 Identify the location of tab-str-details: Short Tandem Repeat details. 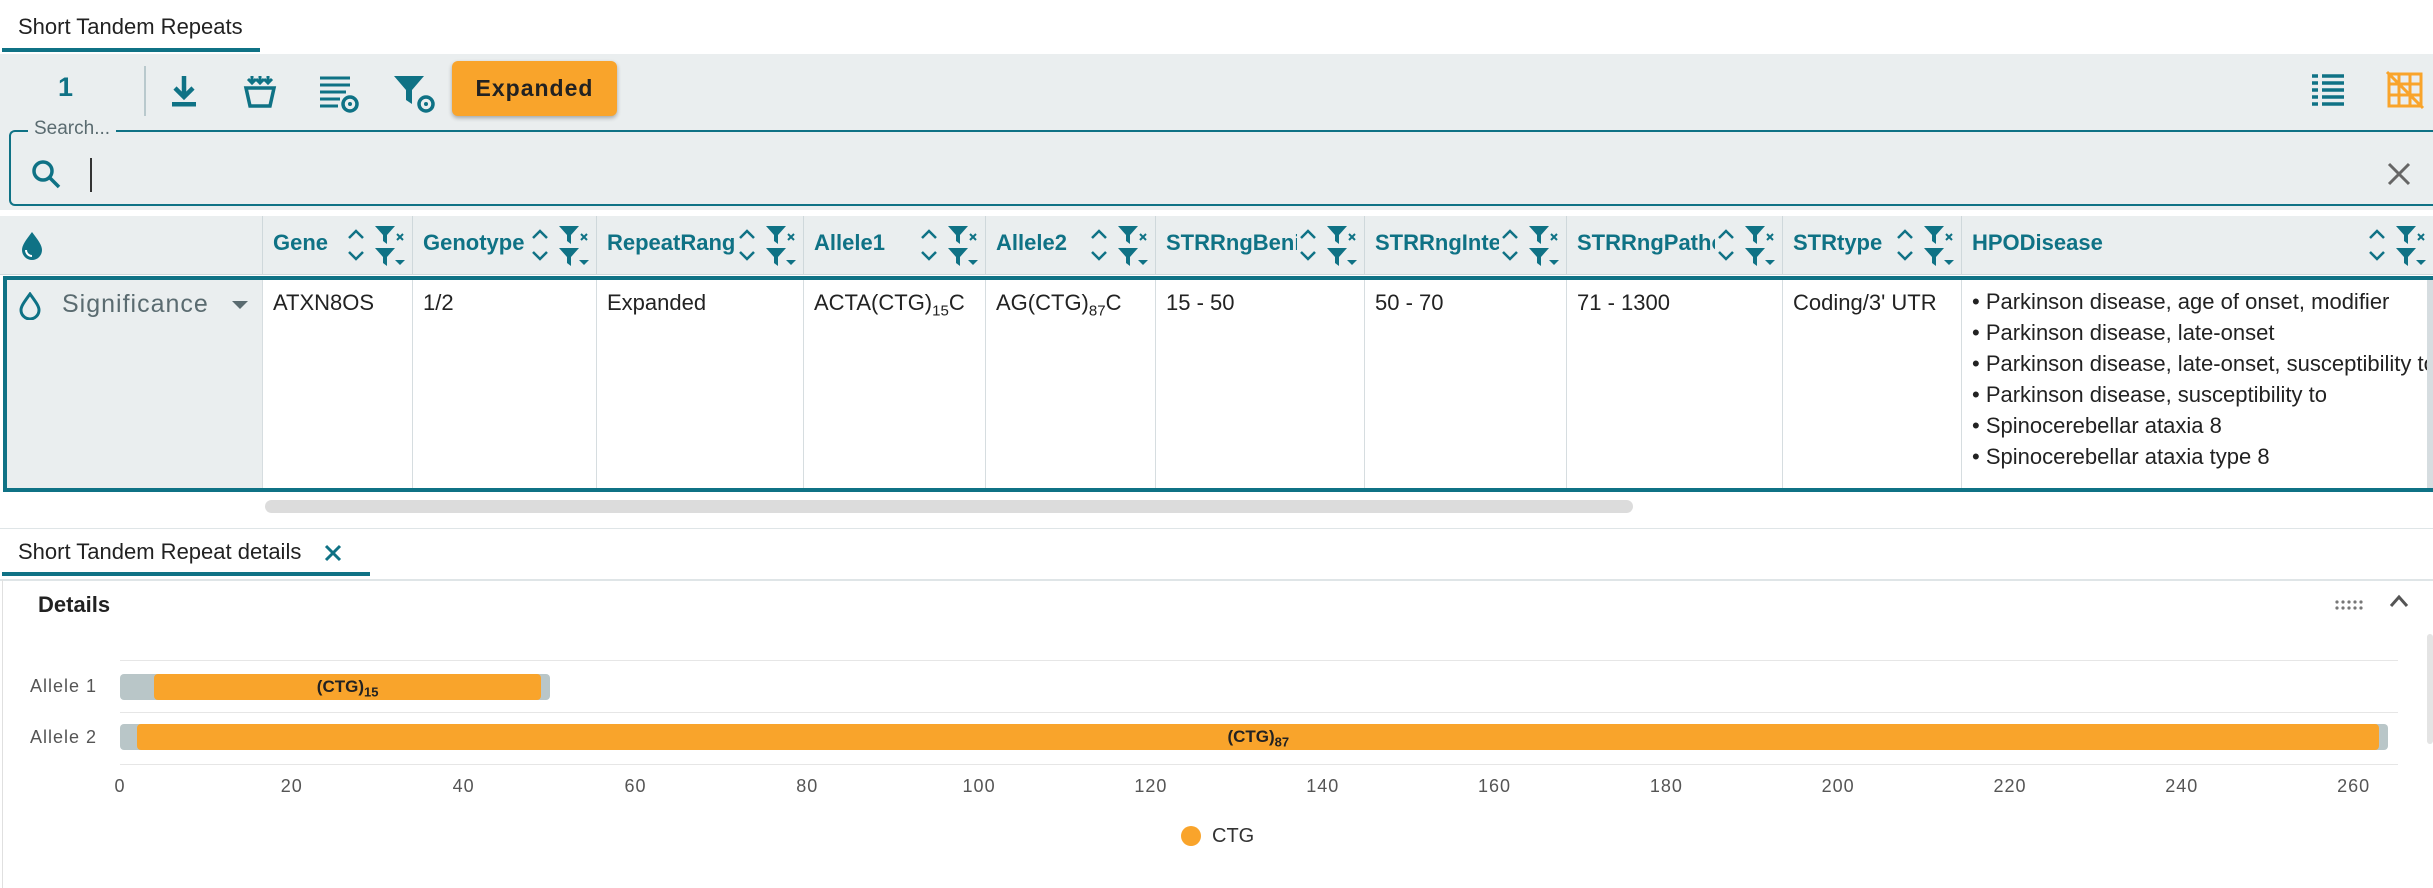
(186, 554).